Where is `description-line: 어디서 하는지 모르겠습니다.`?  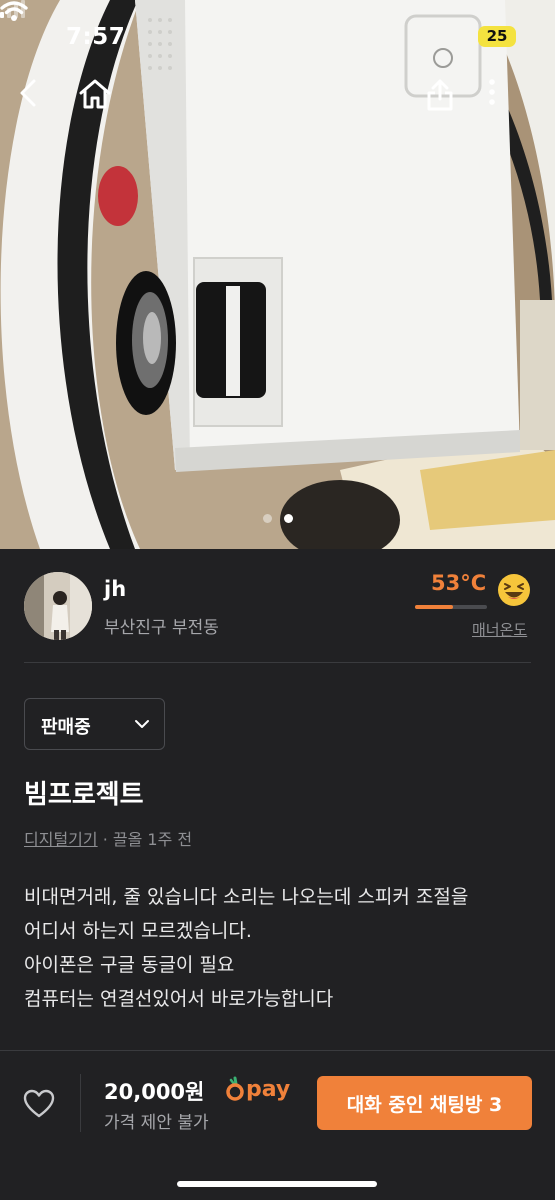 description-line: 어디서 하는지 모르겠습니다. is located at coordinates (138, 931).